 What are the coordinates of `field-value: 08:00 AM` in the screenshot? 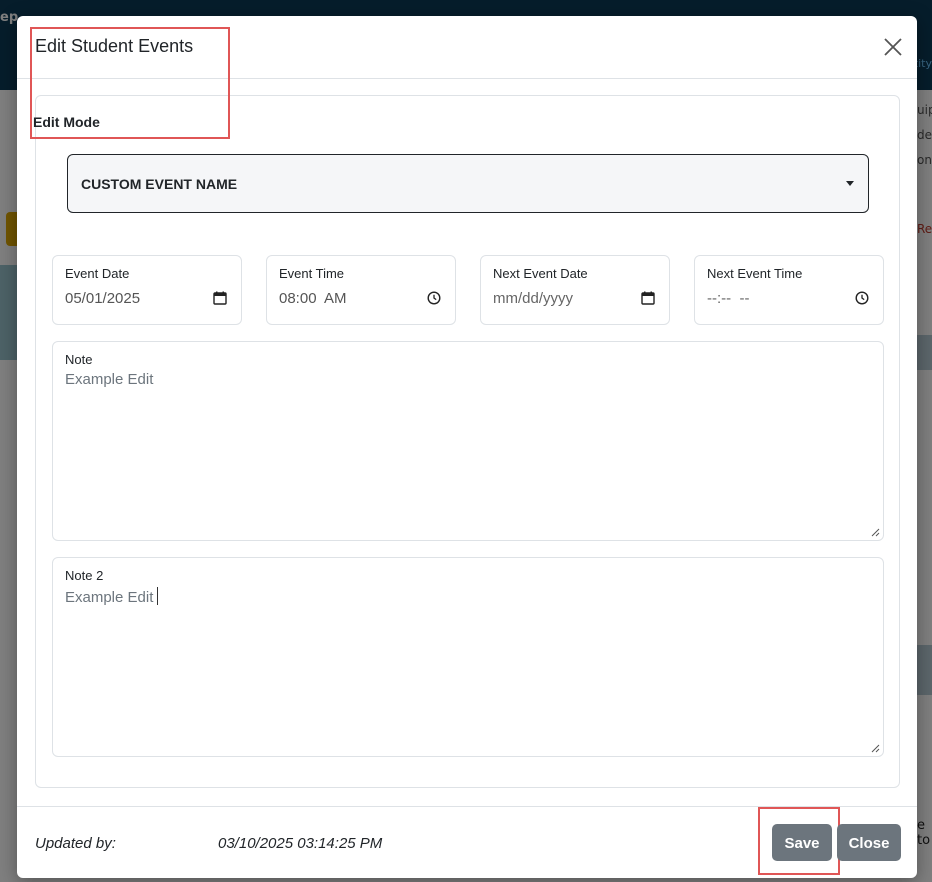 It's located at (313, 298).